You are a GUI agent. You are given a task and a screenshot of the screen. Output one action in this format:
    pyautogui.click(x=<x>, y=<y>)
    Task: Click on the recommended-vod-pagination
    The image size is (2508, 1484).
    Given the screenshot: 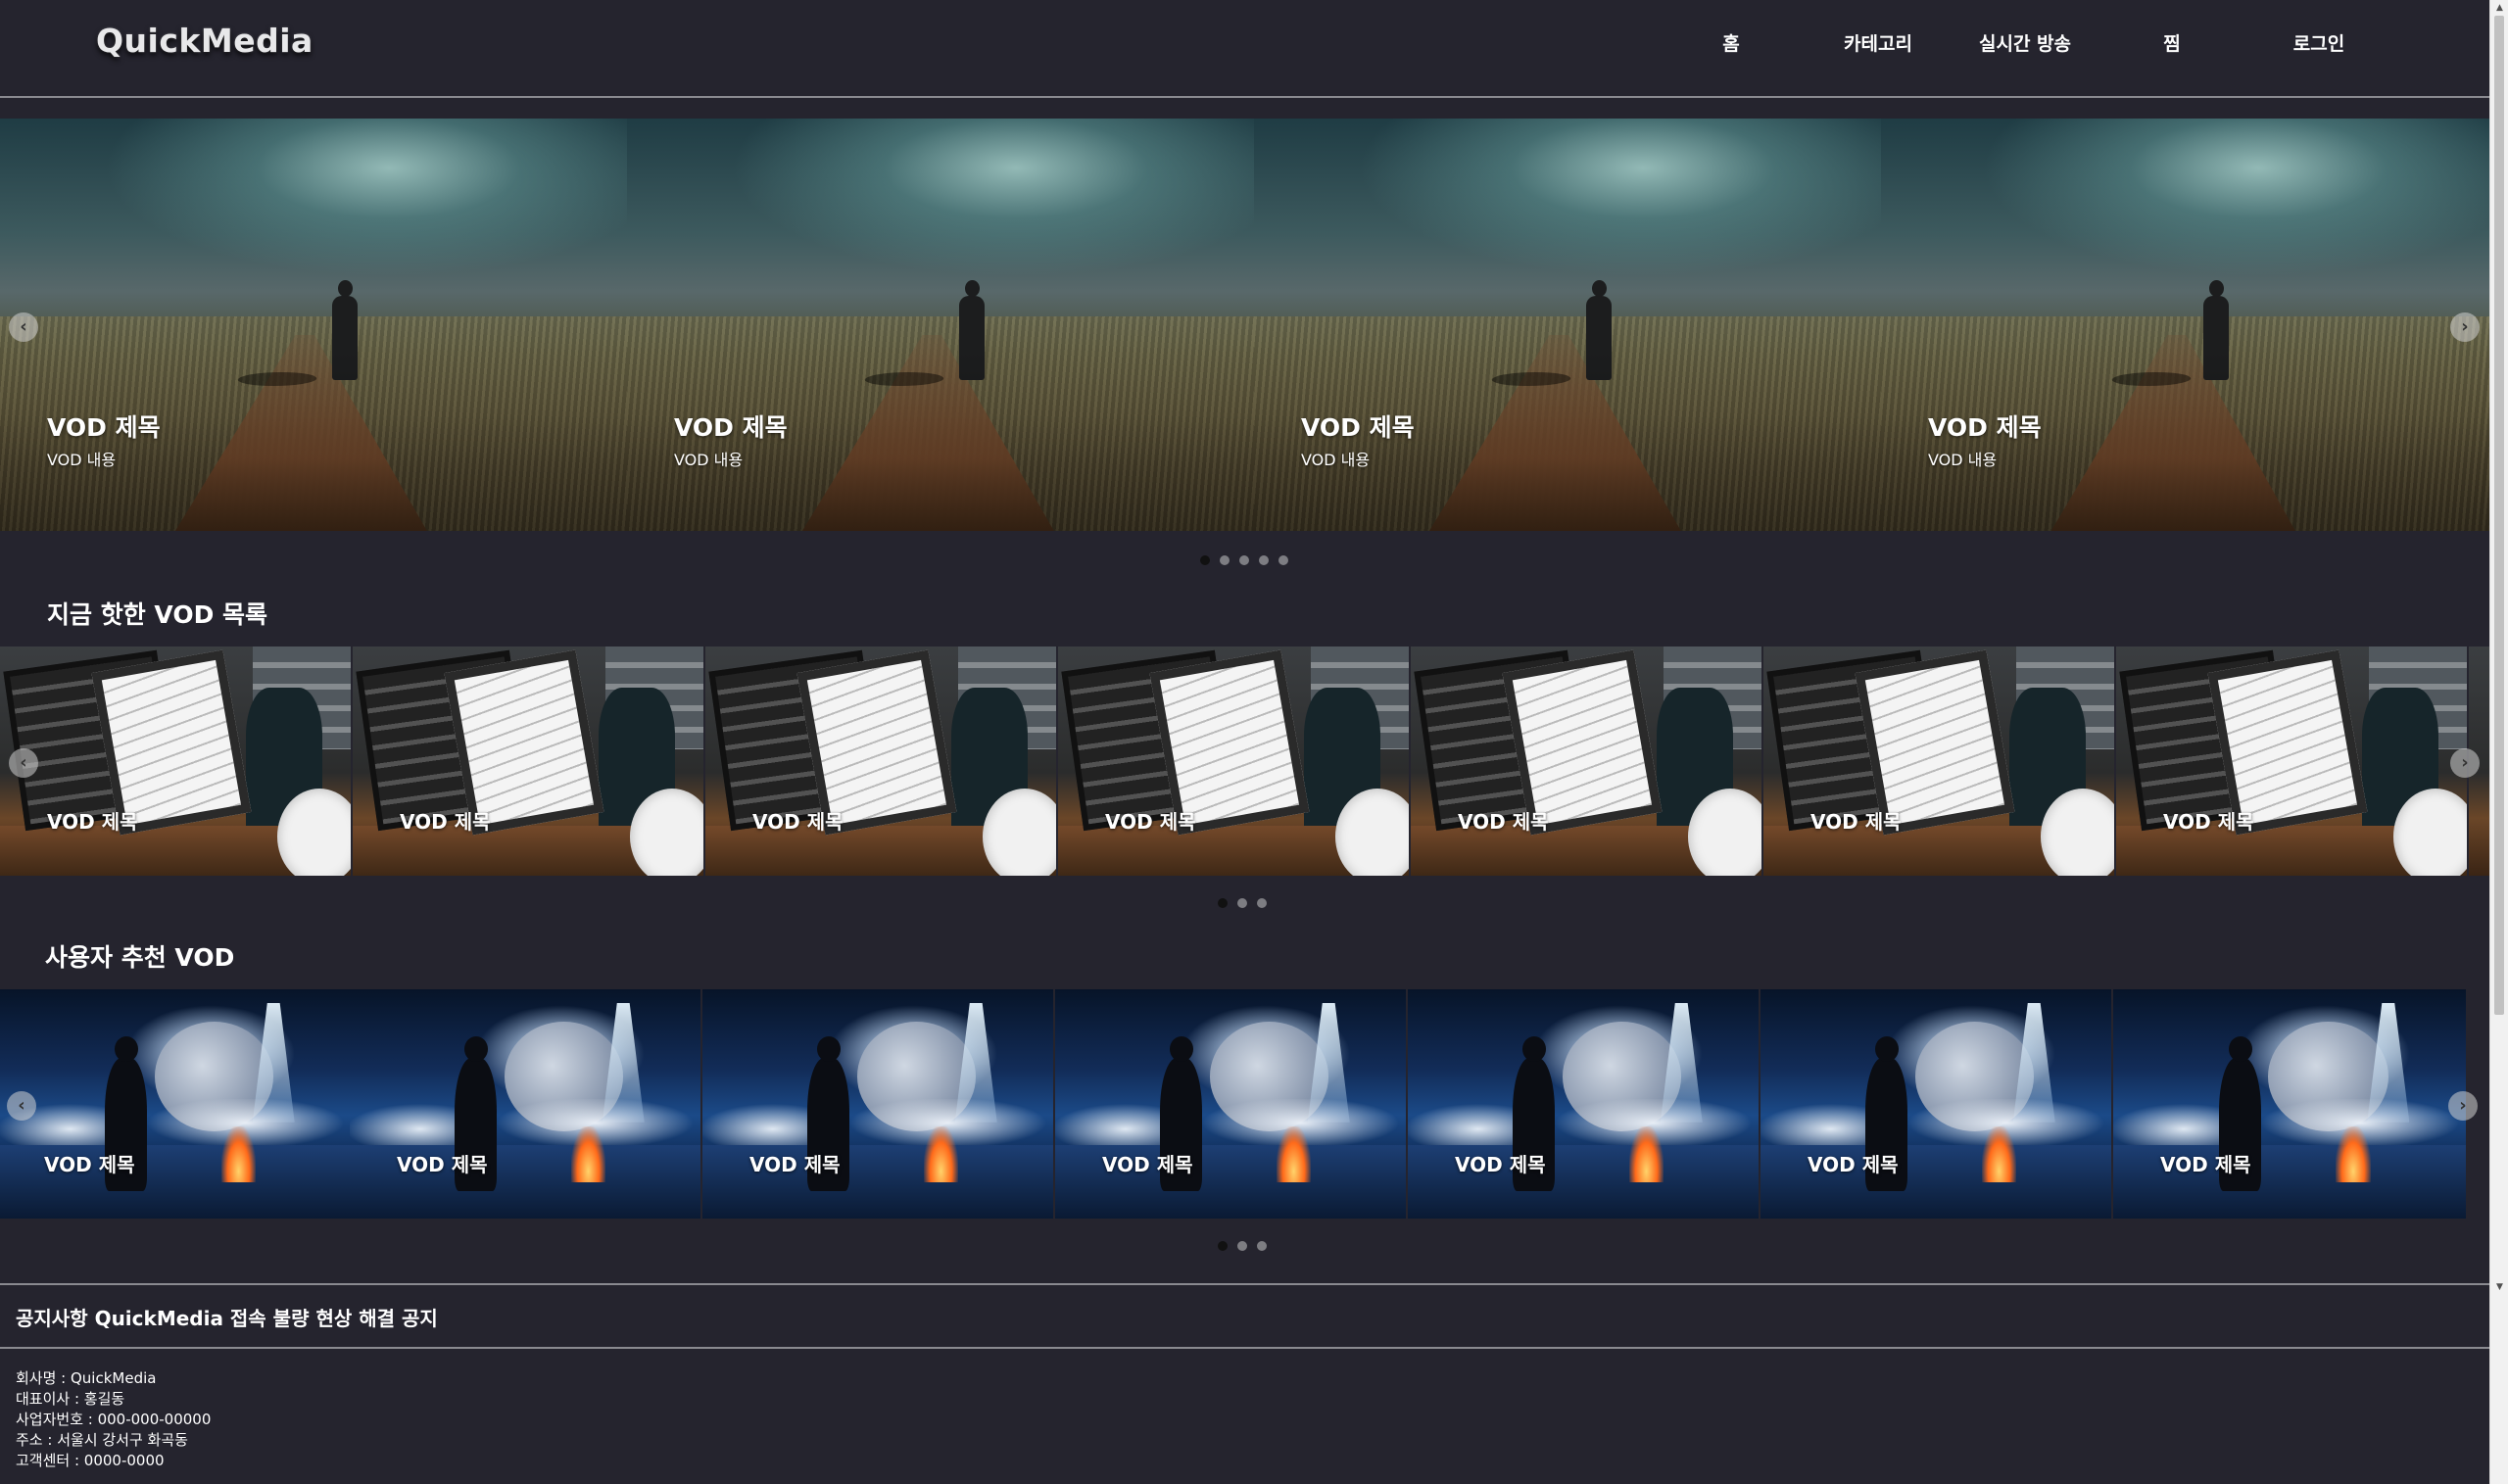 What is the action you would take?
    pyautogui.click(x=1242, y=1248)
    